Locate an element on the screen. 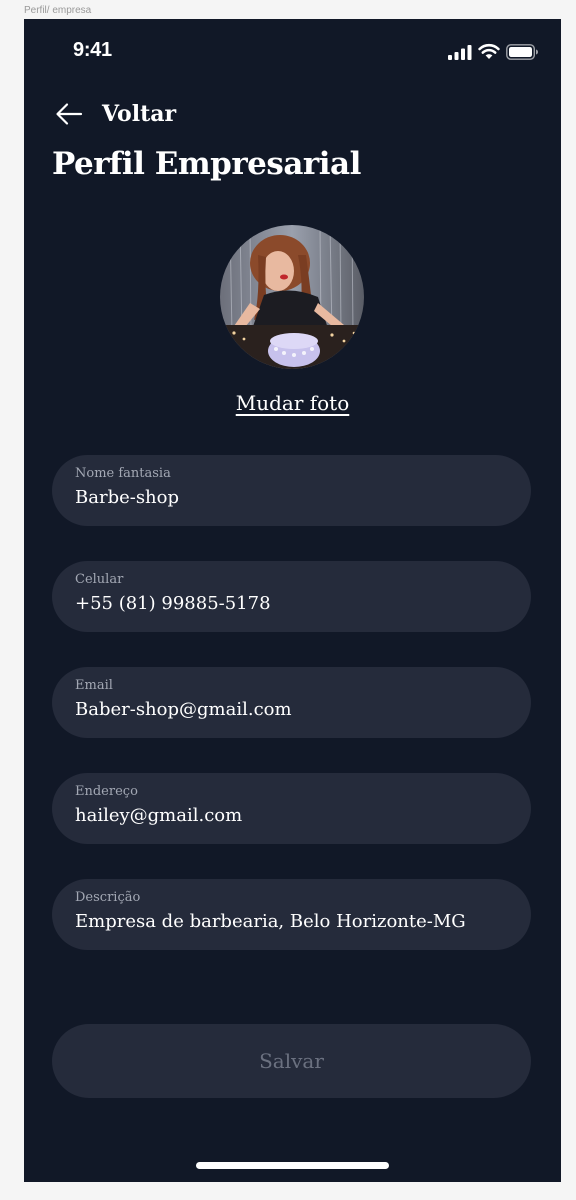 This screenshot has height=1200, width=576. address-field: Endereço is located at coordinates (291, 808).